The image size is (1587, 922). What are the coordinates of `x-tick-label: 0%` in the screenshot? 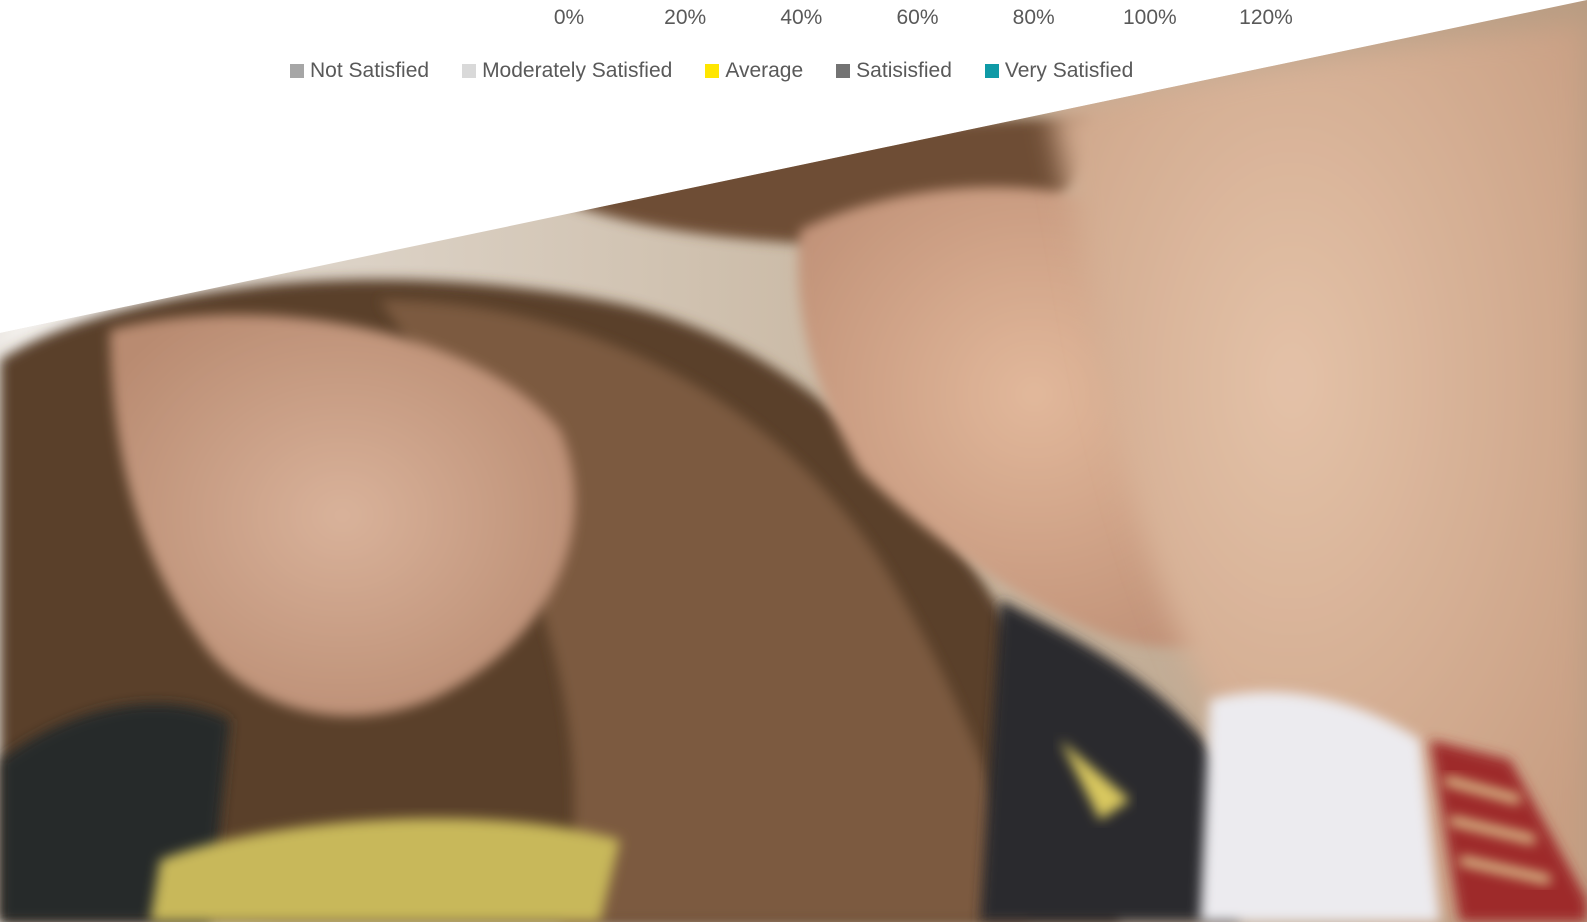 It's located at (569, 17).